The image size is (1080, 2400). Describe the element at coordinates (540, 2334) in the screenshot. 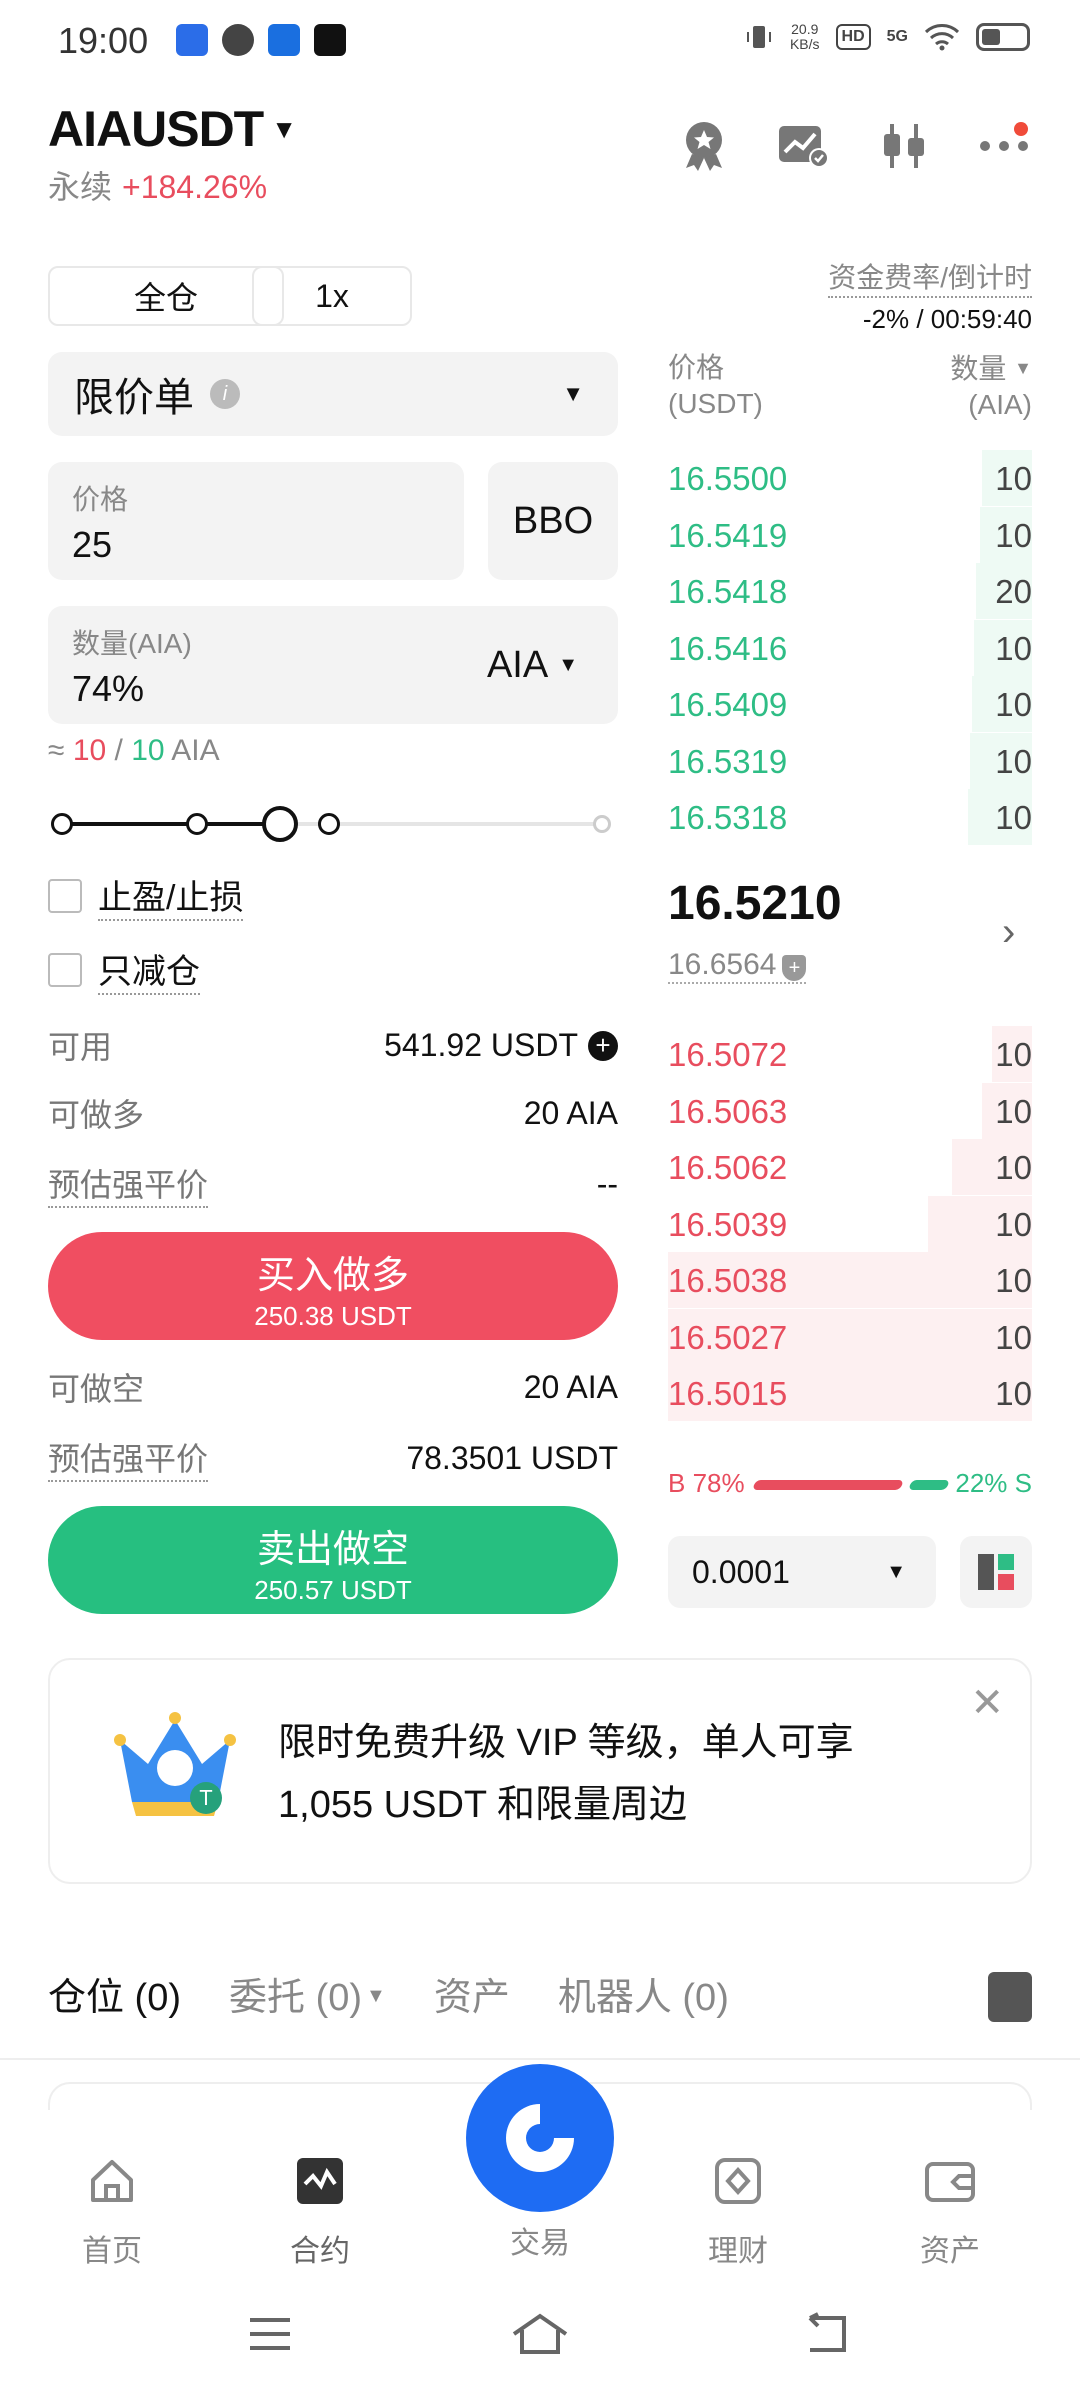

I see `home-nav-icon` at that location.